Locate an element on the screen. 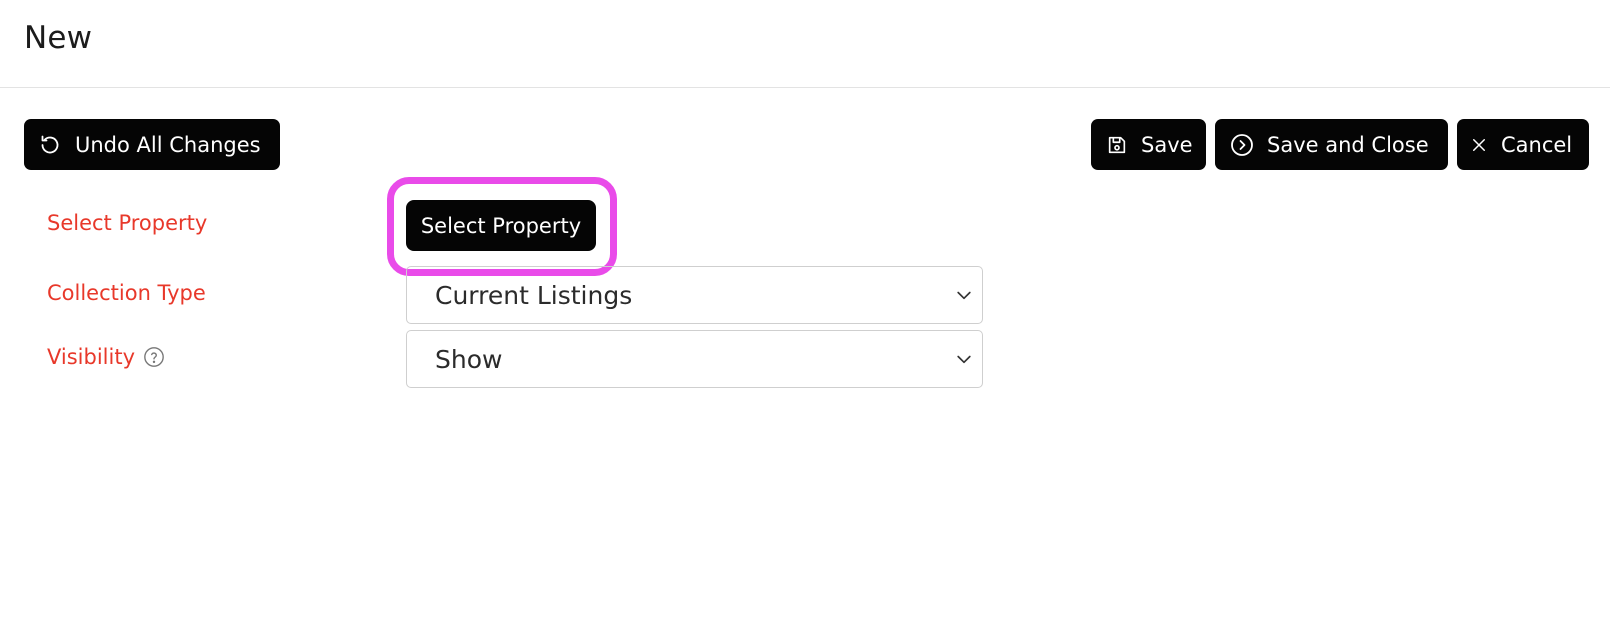  floppy-disk-icon is located at coordinates (1117, 145).